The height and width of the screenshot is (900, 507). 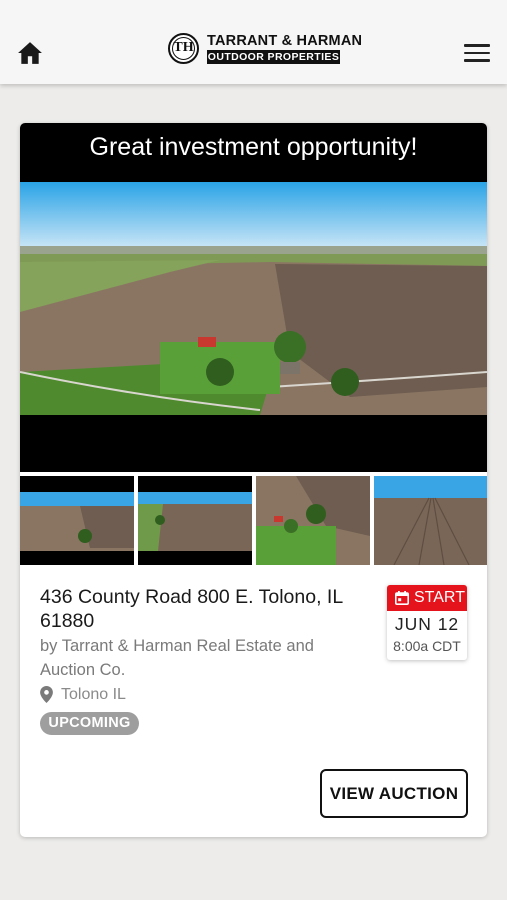 What do you see at coordinates (89, 723) in the screenshot?
I see `status-badge: UPCOMING` at bounding box center [89, 723].